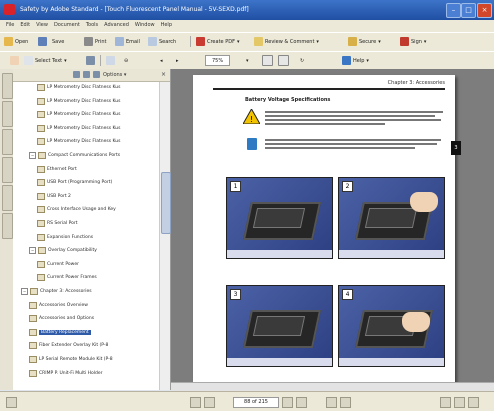 Image resolution: width=494 pixels, height=411 pixels. Describe the element at coordinates (25, 25) in the screenshot. I see `menu-item-edit: Edit` at that location.